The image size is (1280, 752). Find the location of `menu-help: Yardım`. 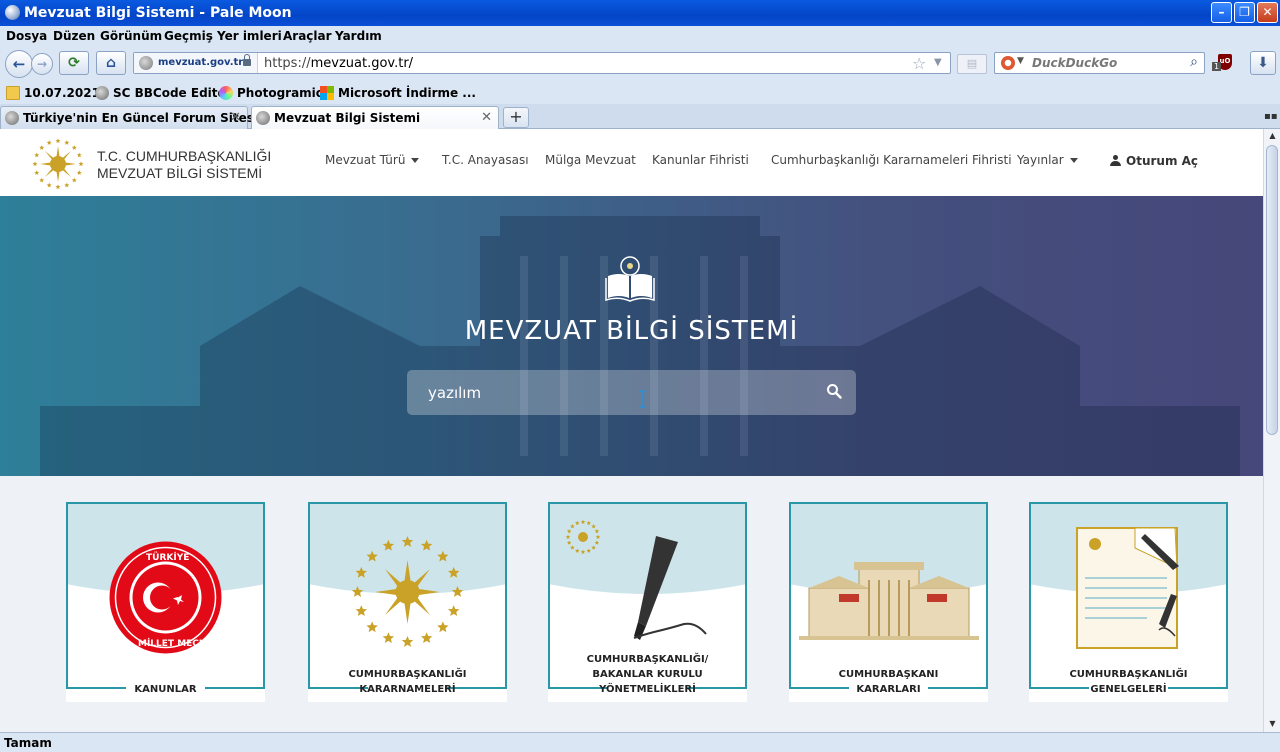

menu-help: Yardım is located at coordinates (358, 36).